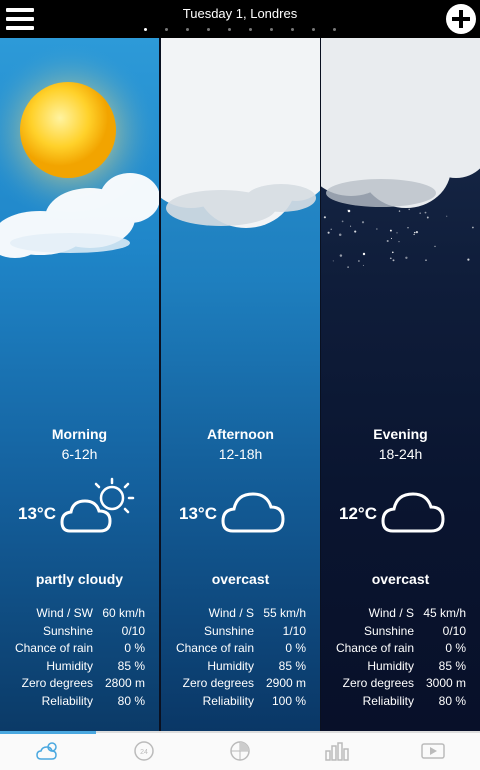 The height and width of the screenshot is (770, 480). I want to click on period-hours: 18-24h, so click(400, 454).